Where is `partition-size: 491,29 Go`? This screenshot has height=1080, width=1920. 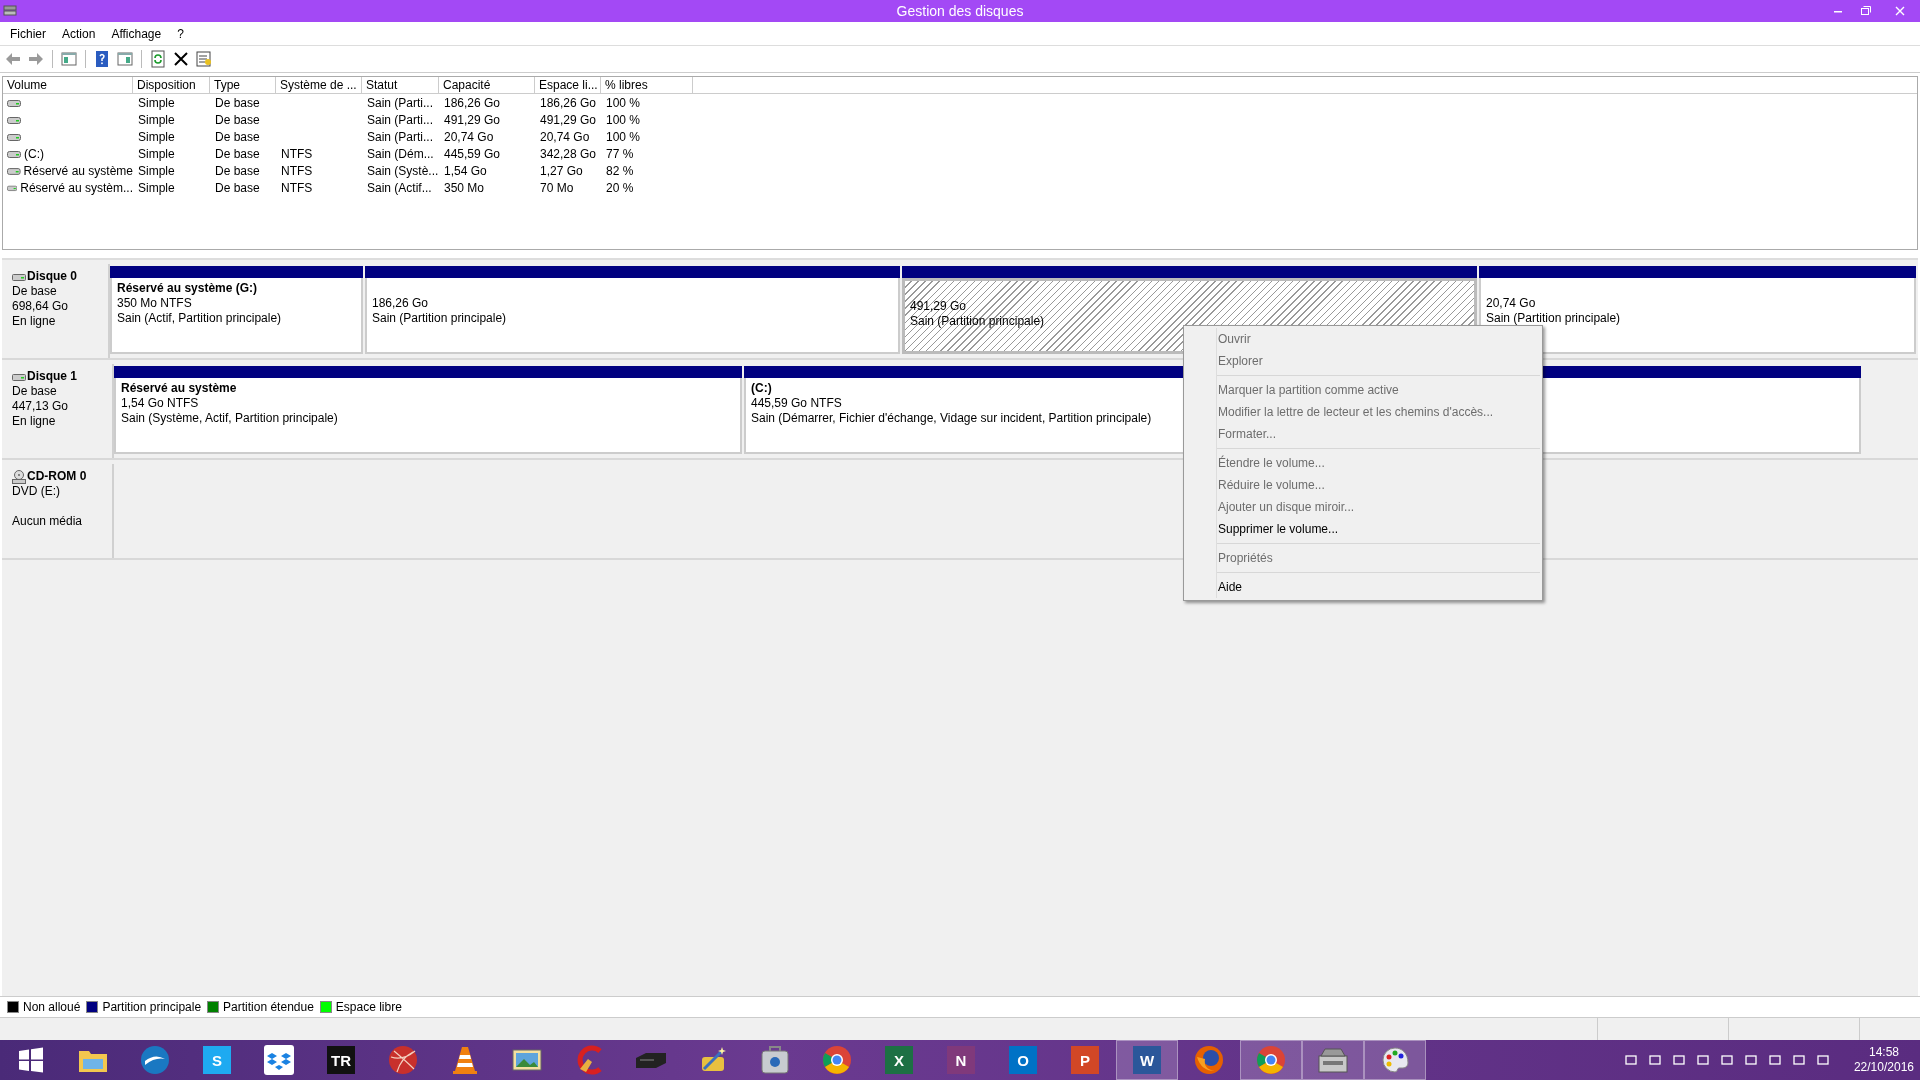 partition-size: 491,29 Go is located at coordinates (938, 306).